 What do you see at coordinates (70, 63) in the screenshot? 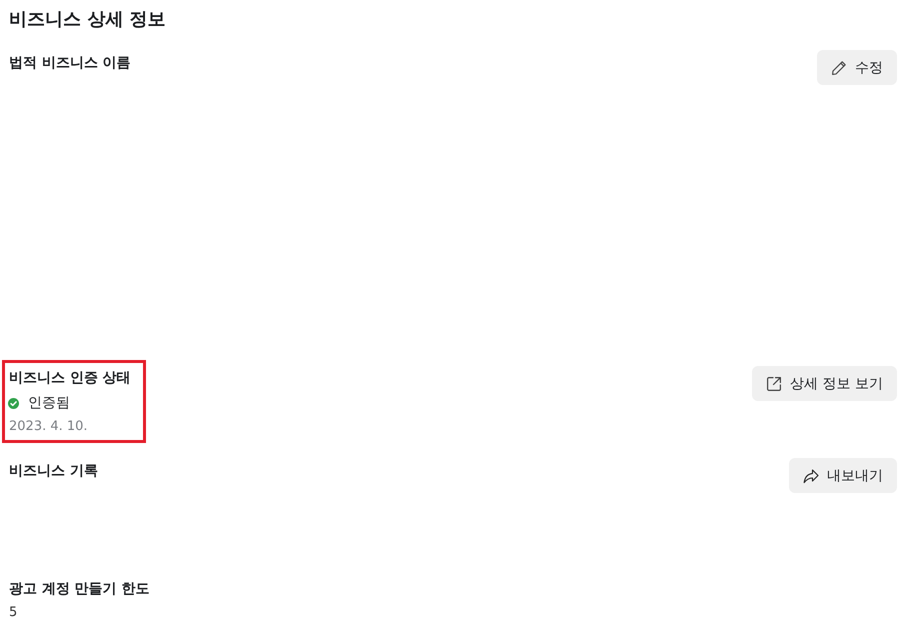
I see `section-label: 법적 비즈니스 이름` at bounding box center [70, 63].